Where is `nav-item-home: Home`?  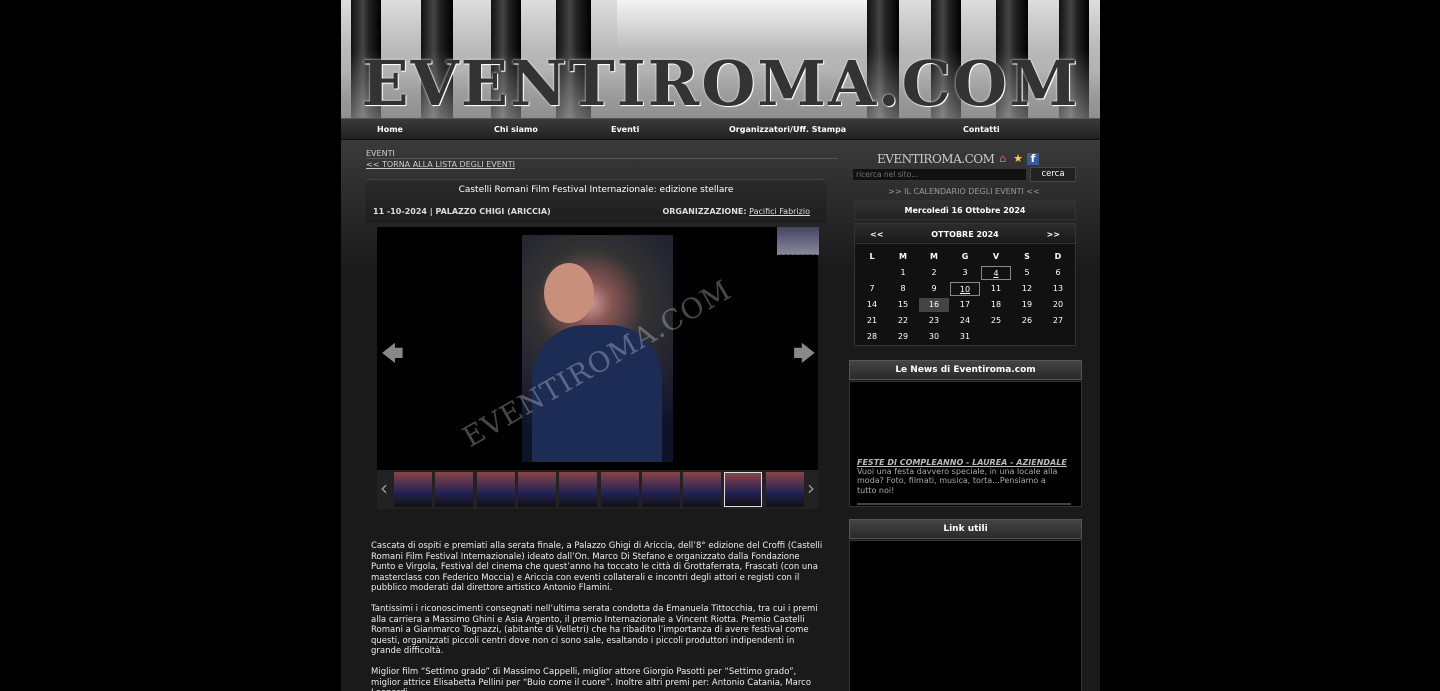 nav-item-home: Home is located at coordinates (390, 129).